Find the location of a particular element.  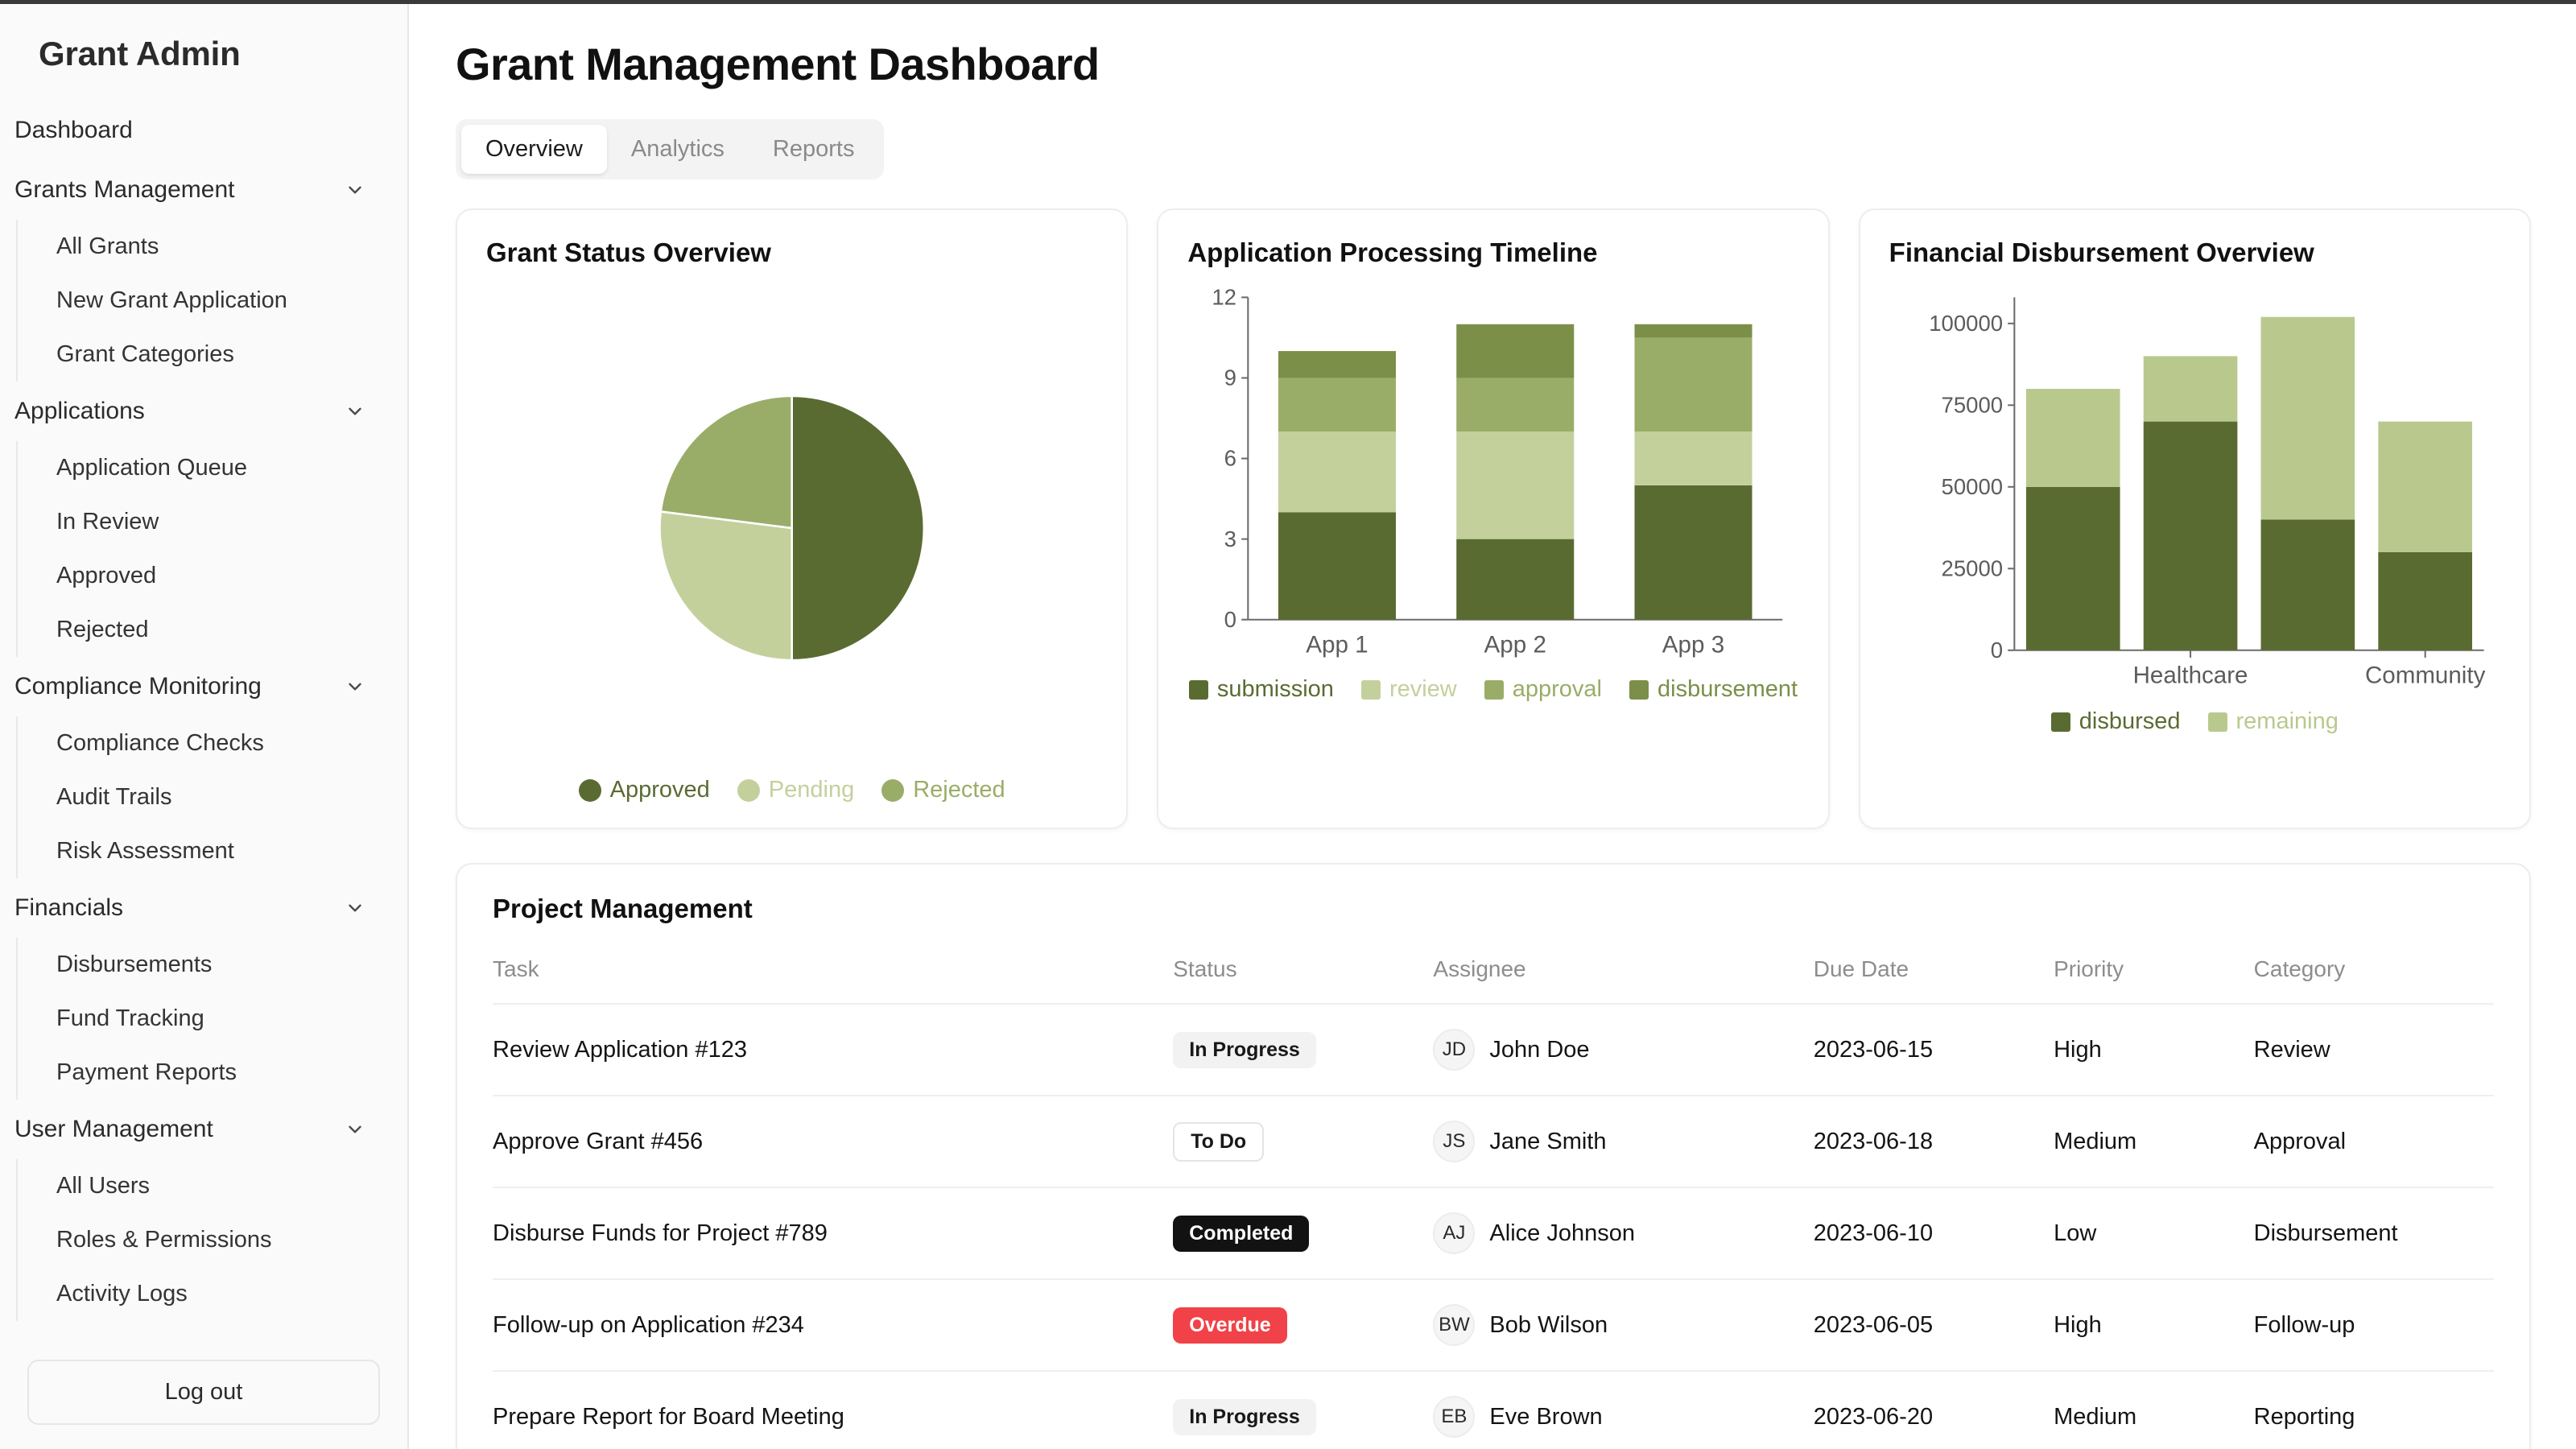

sidebar-item-compliance-monitoring: Compliance Monitoring is located at coordinates (191, 686).